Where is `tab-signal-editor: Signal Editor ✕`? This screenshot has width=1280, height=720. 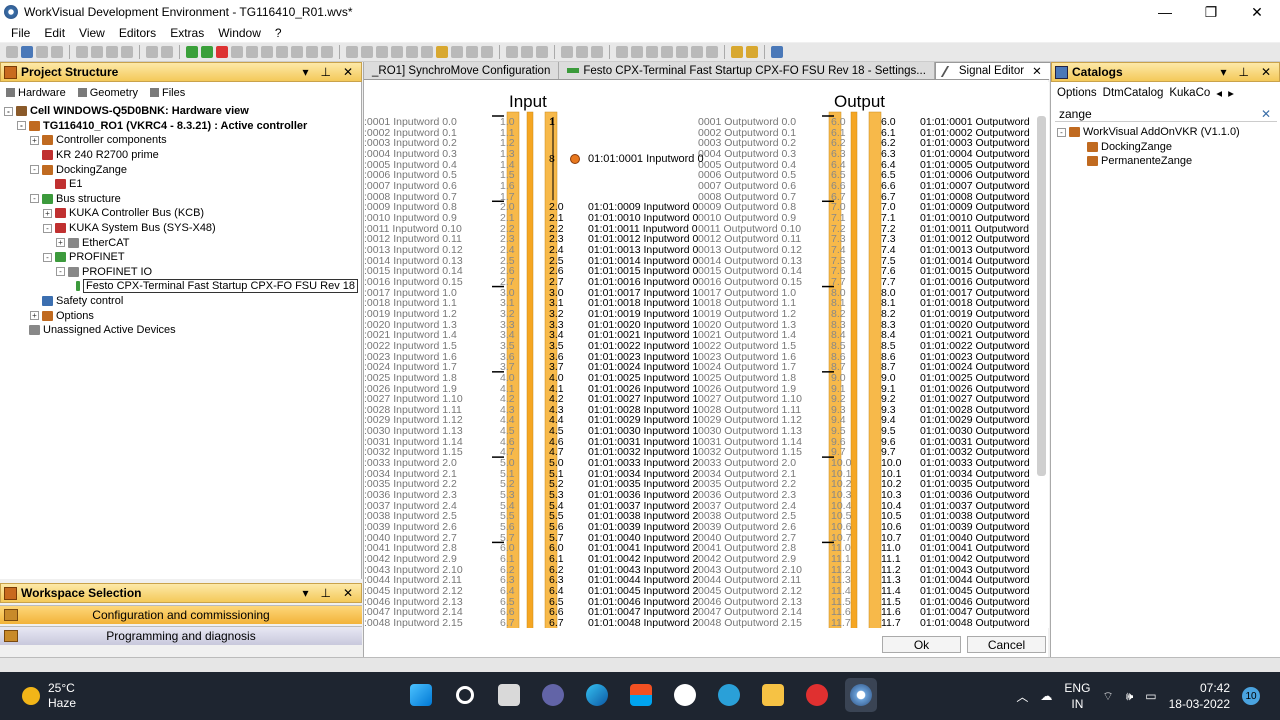
tab-signal-editor: Signal Editor ✕ is located at coordinates (992, 70).